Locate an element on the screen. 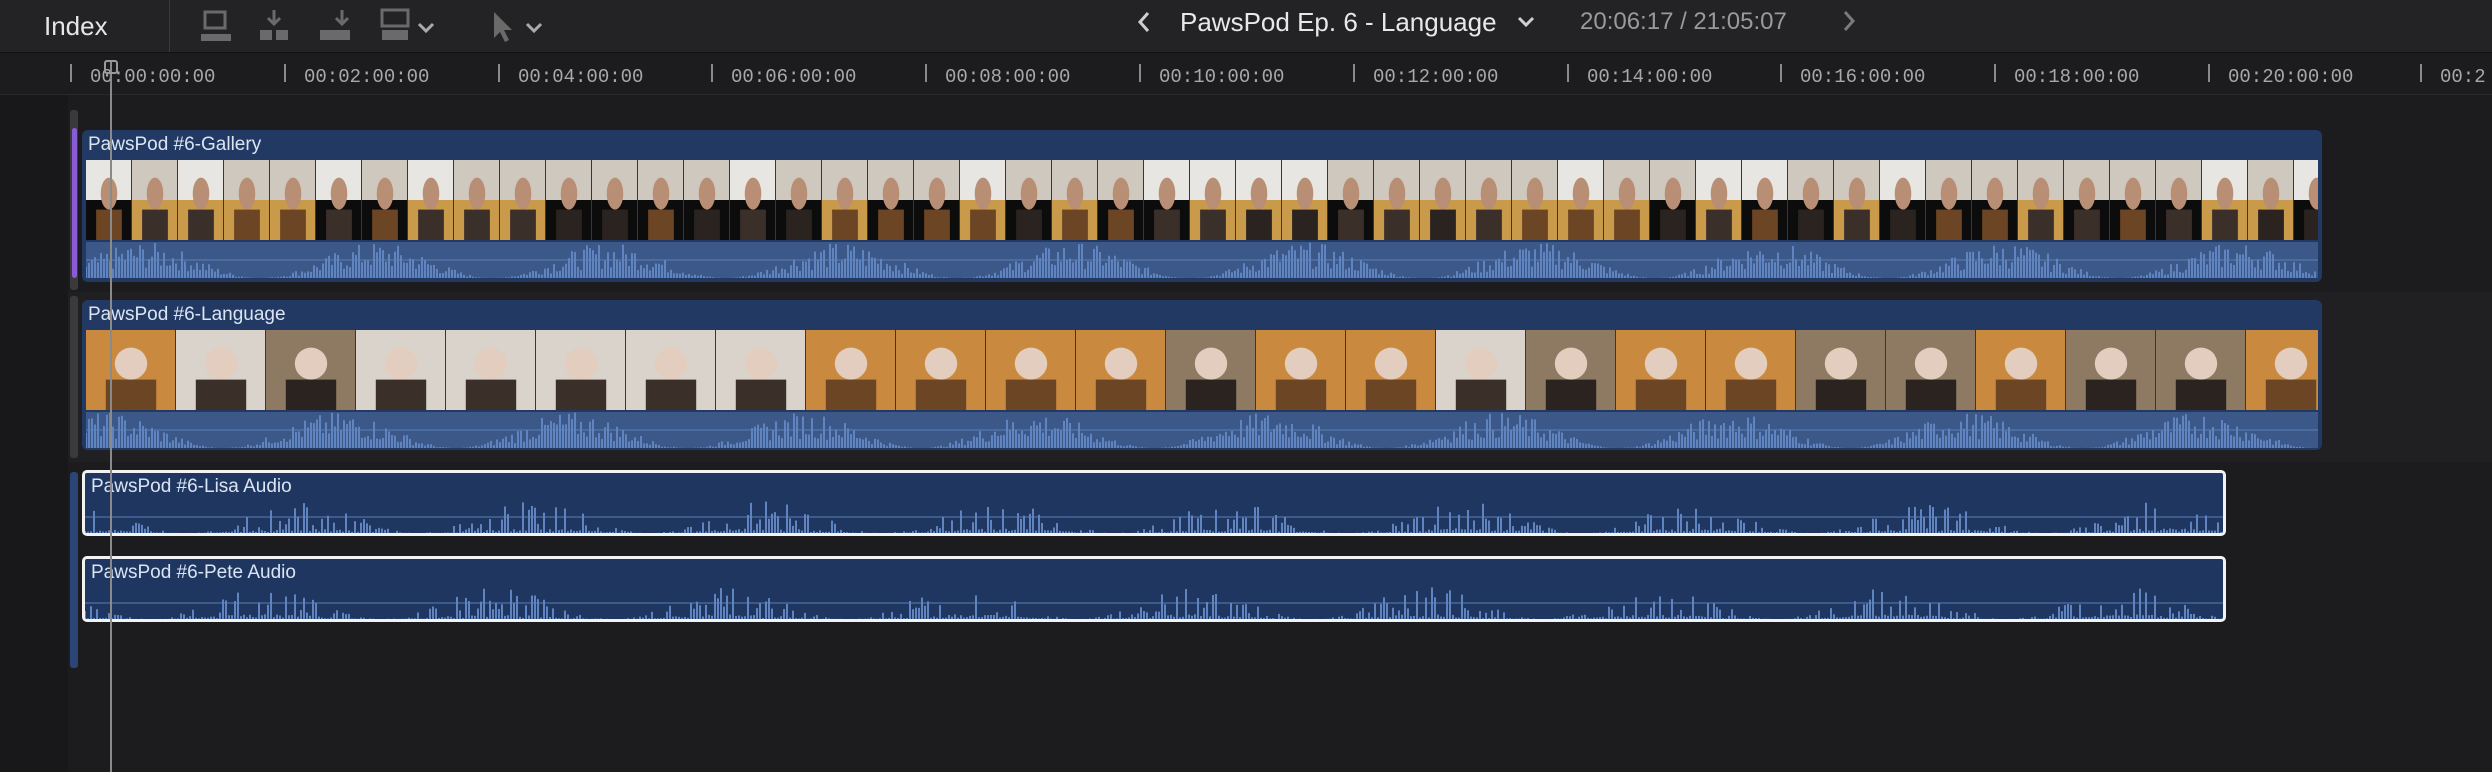  ruler-label: 00:20:00:00 is located at coordinates (2291, 77).